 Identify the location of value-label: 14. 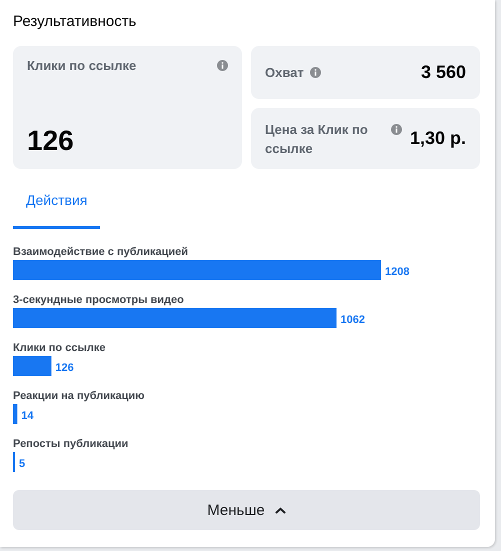
(27, 416).